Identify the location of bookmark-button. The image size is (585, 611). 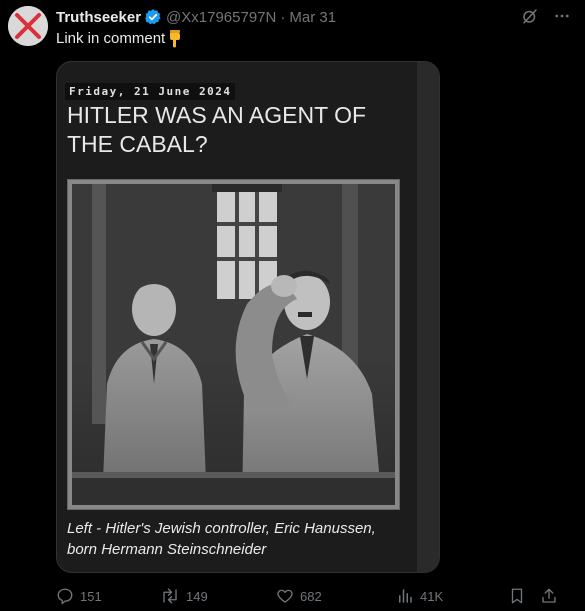
(524, 596).